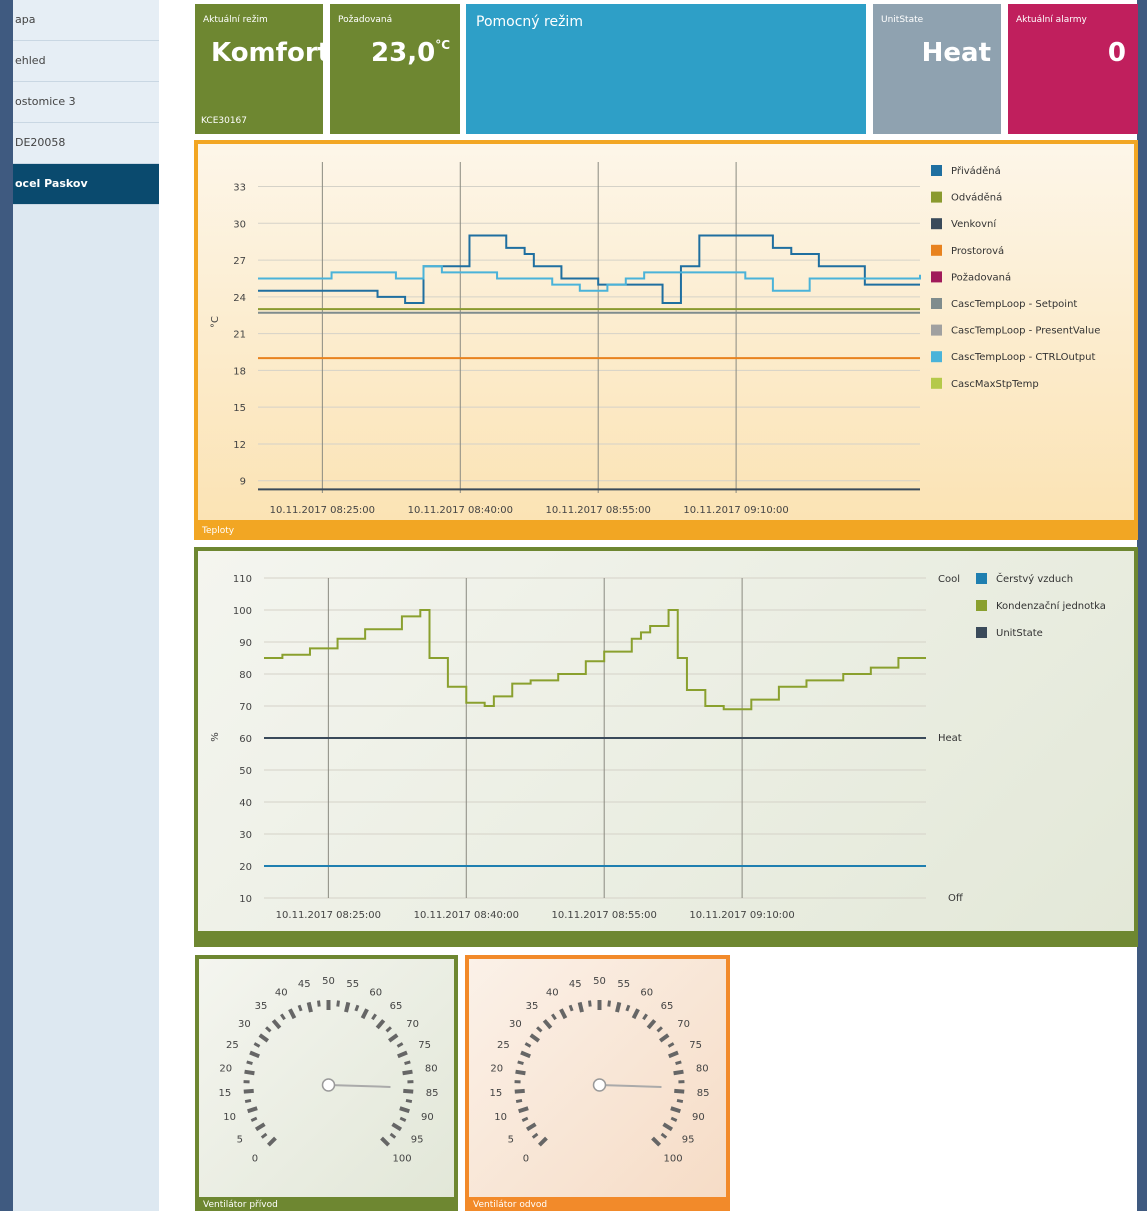 The image size is (1147, 1211). I want to click on tile-unit-state: UnitState Heat, so click(937, 69).